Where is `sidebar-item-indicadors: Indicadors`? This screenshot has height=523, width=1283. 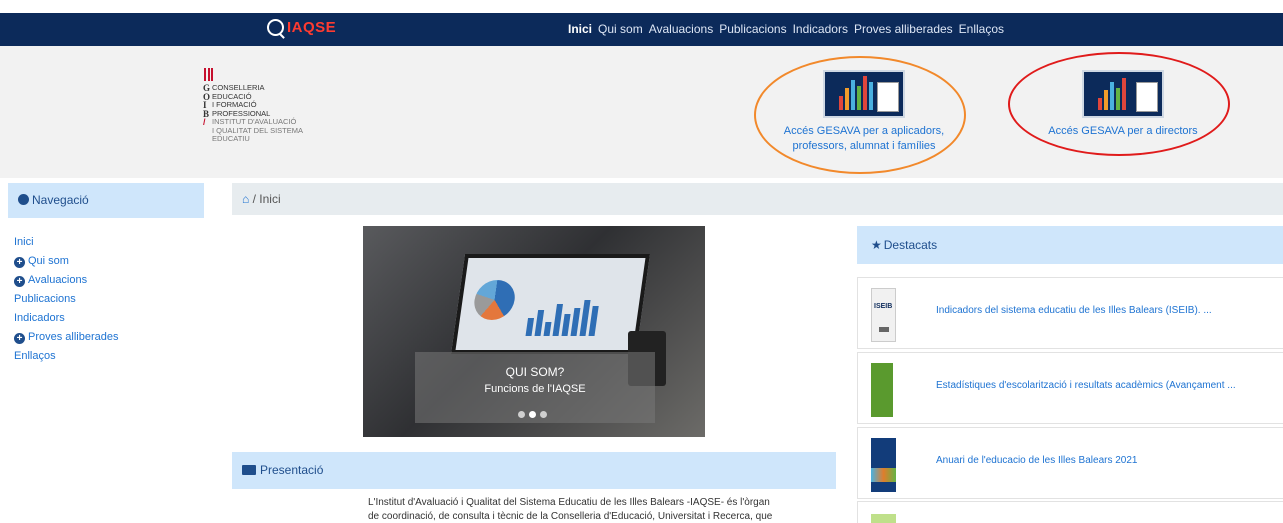
sidebar-item-indicadors: Indicadors is located at coordinates (66, 318).